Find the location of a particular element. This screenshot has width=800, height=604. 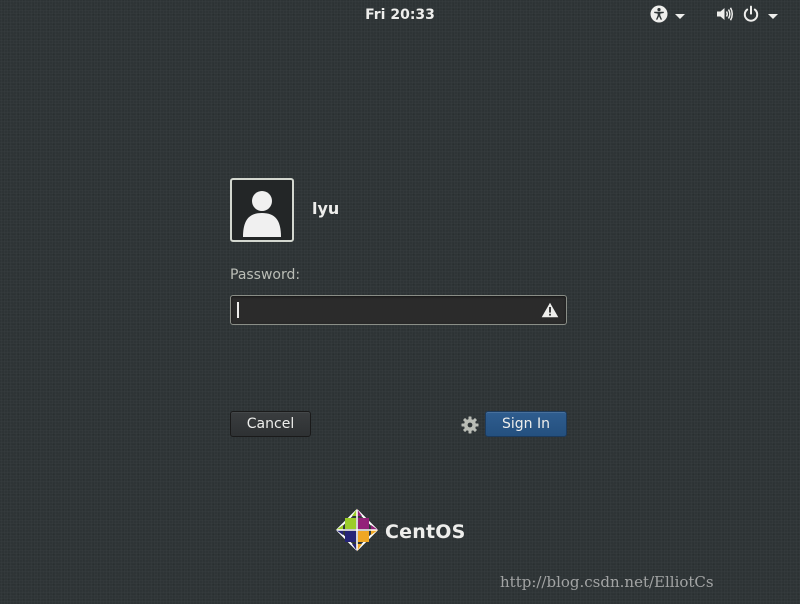

power-icon is located at coordinates (751, 16).